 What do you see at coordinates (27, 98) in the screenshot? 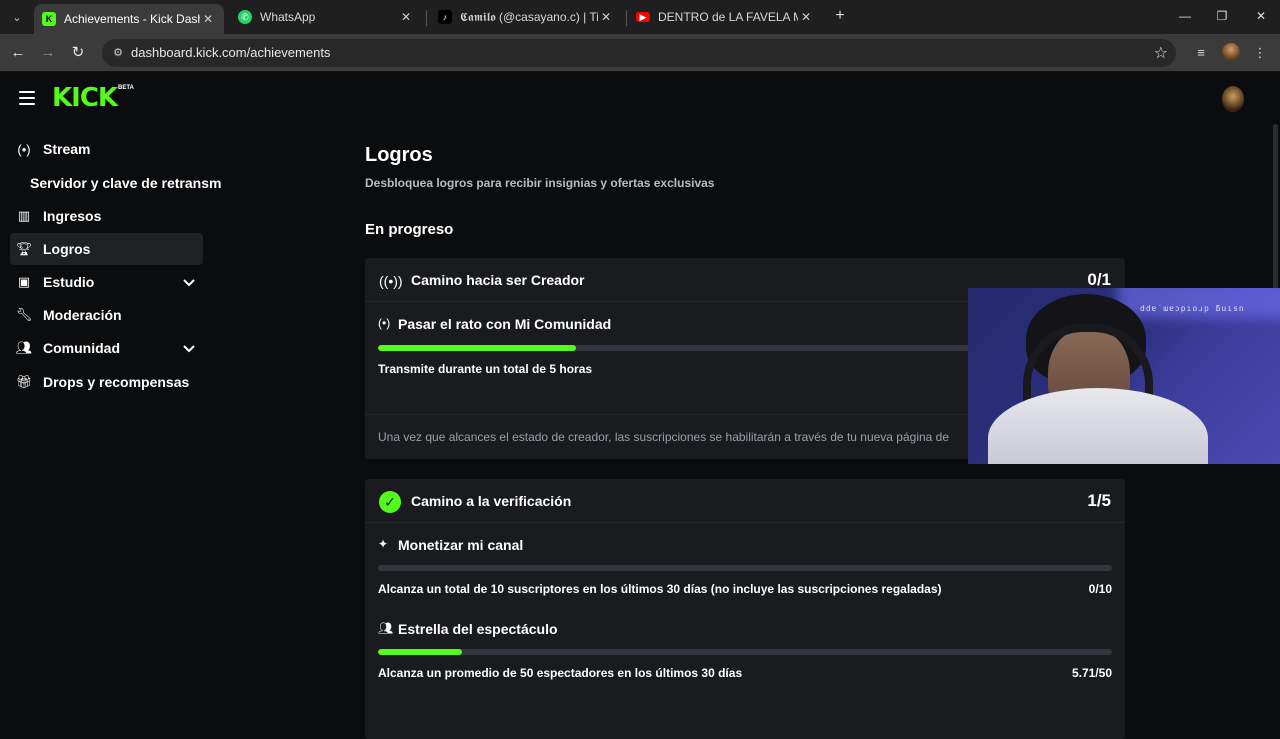
I see `hamburger-menu-icon` at bounding box center [27, 98].